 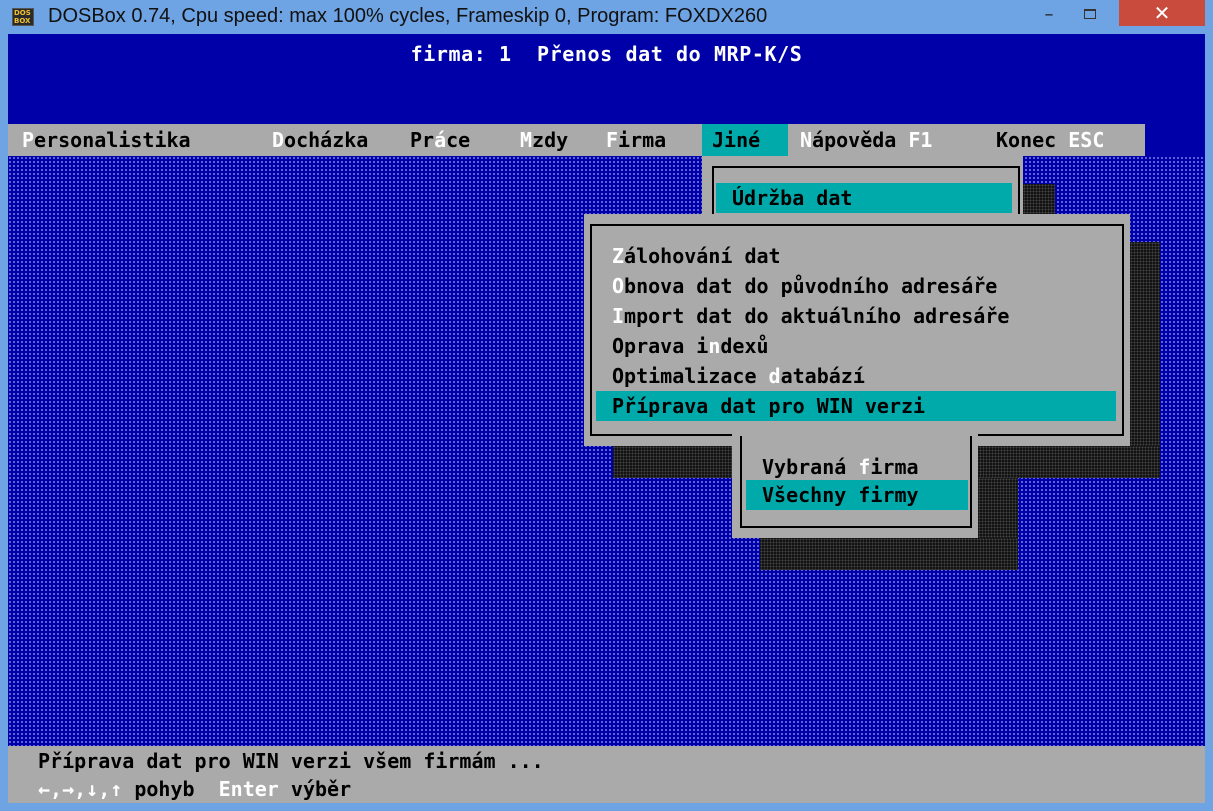 What do you see at coordinates (612, 140) in the screenshot?
I see `hotkey: F` at bounding box center [612, 140].